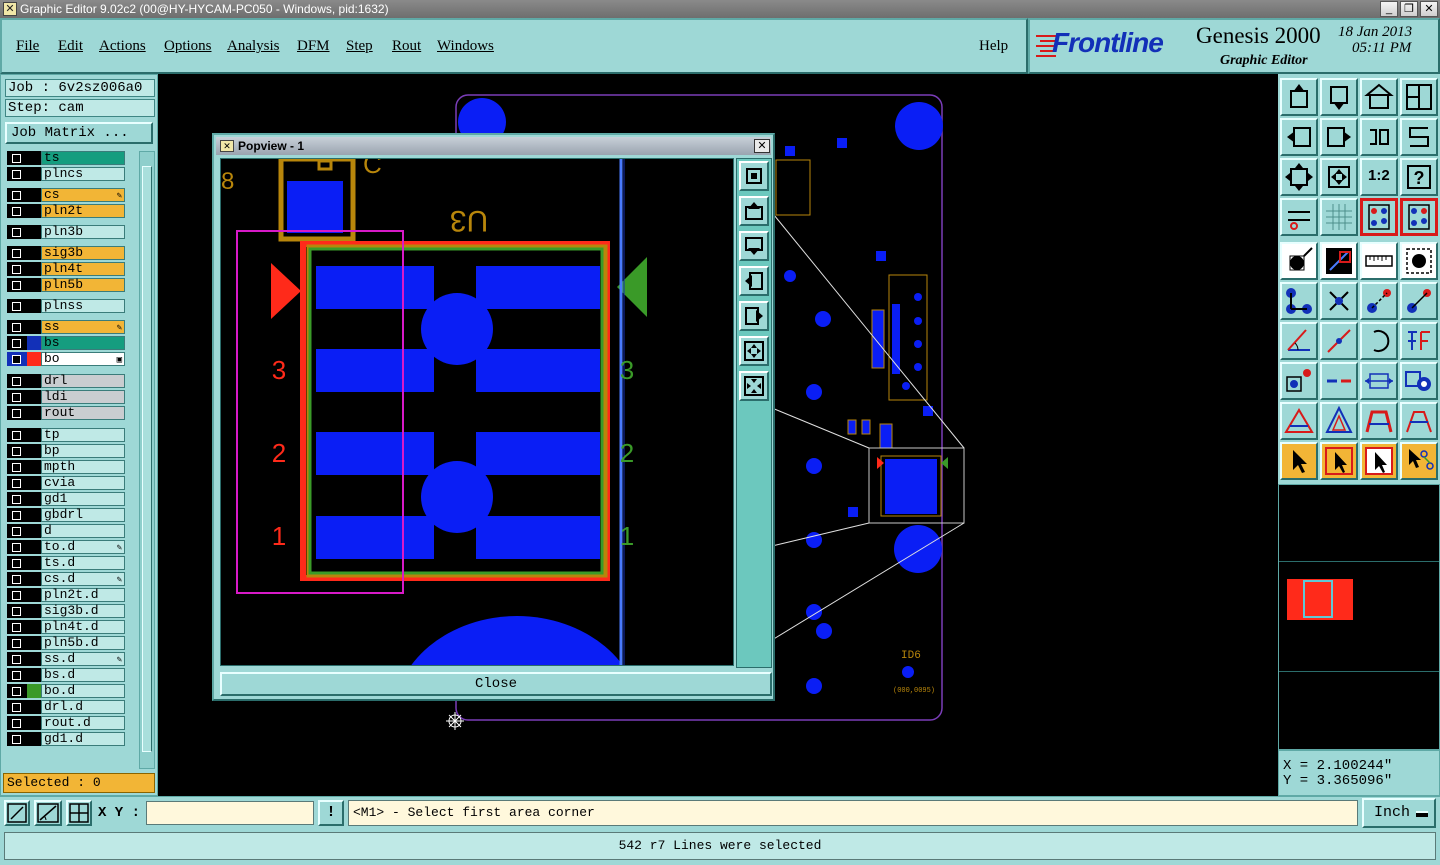  Describe the element at coordinates (66, 195) in the screenshot. I see `layer-row-cs: cs ✎` at that location.